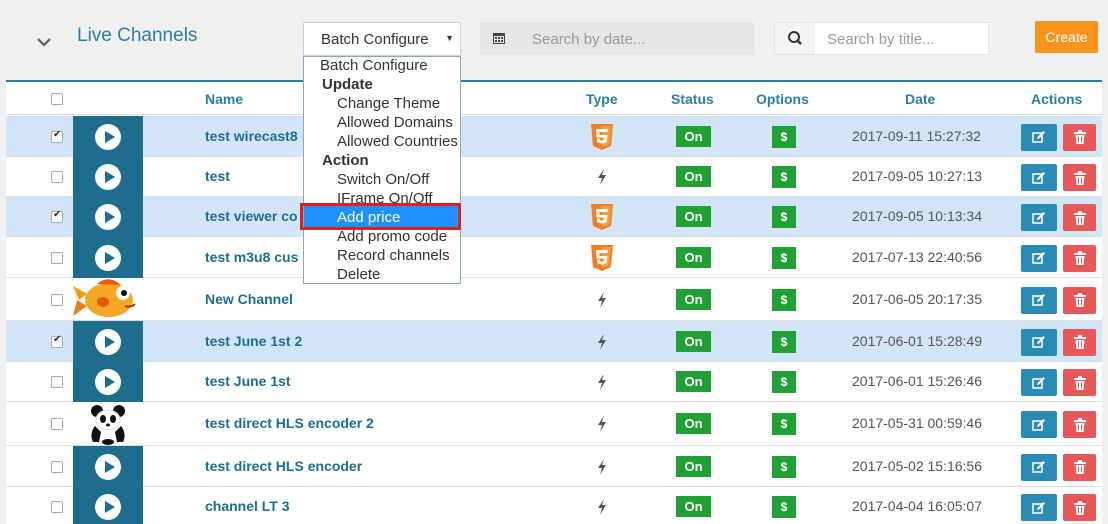  I want to click on table-row: New Channel On $ 2017-06-05 20:17:35, so click(554, 299).